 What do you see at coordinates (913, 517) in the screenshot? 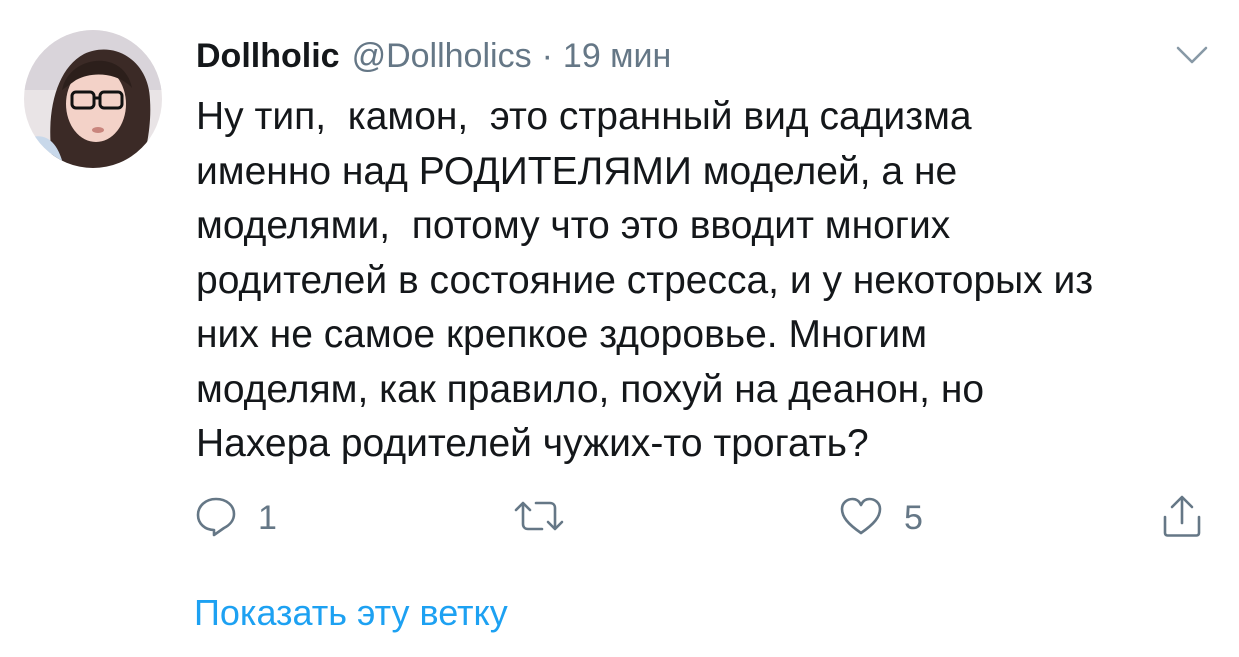
I see `like-count: 5` at bounding box center [913, 517].